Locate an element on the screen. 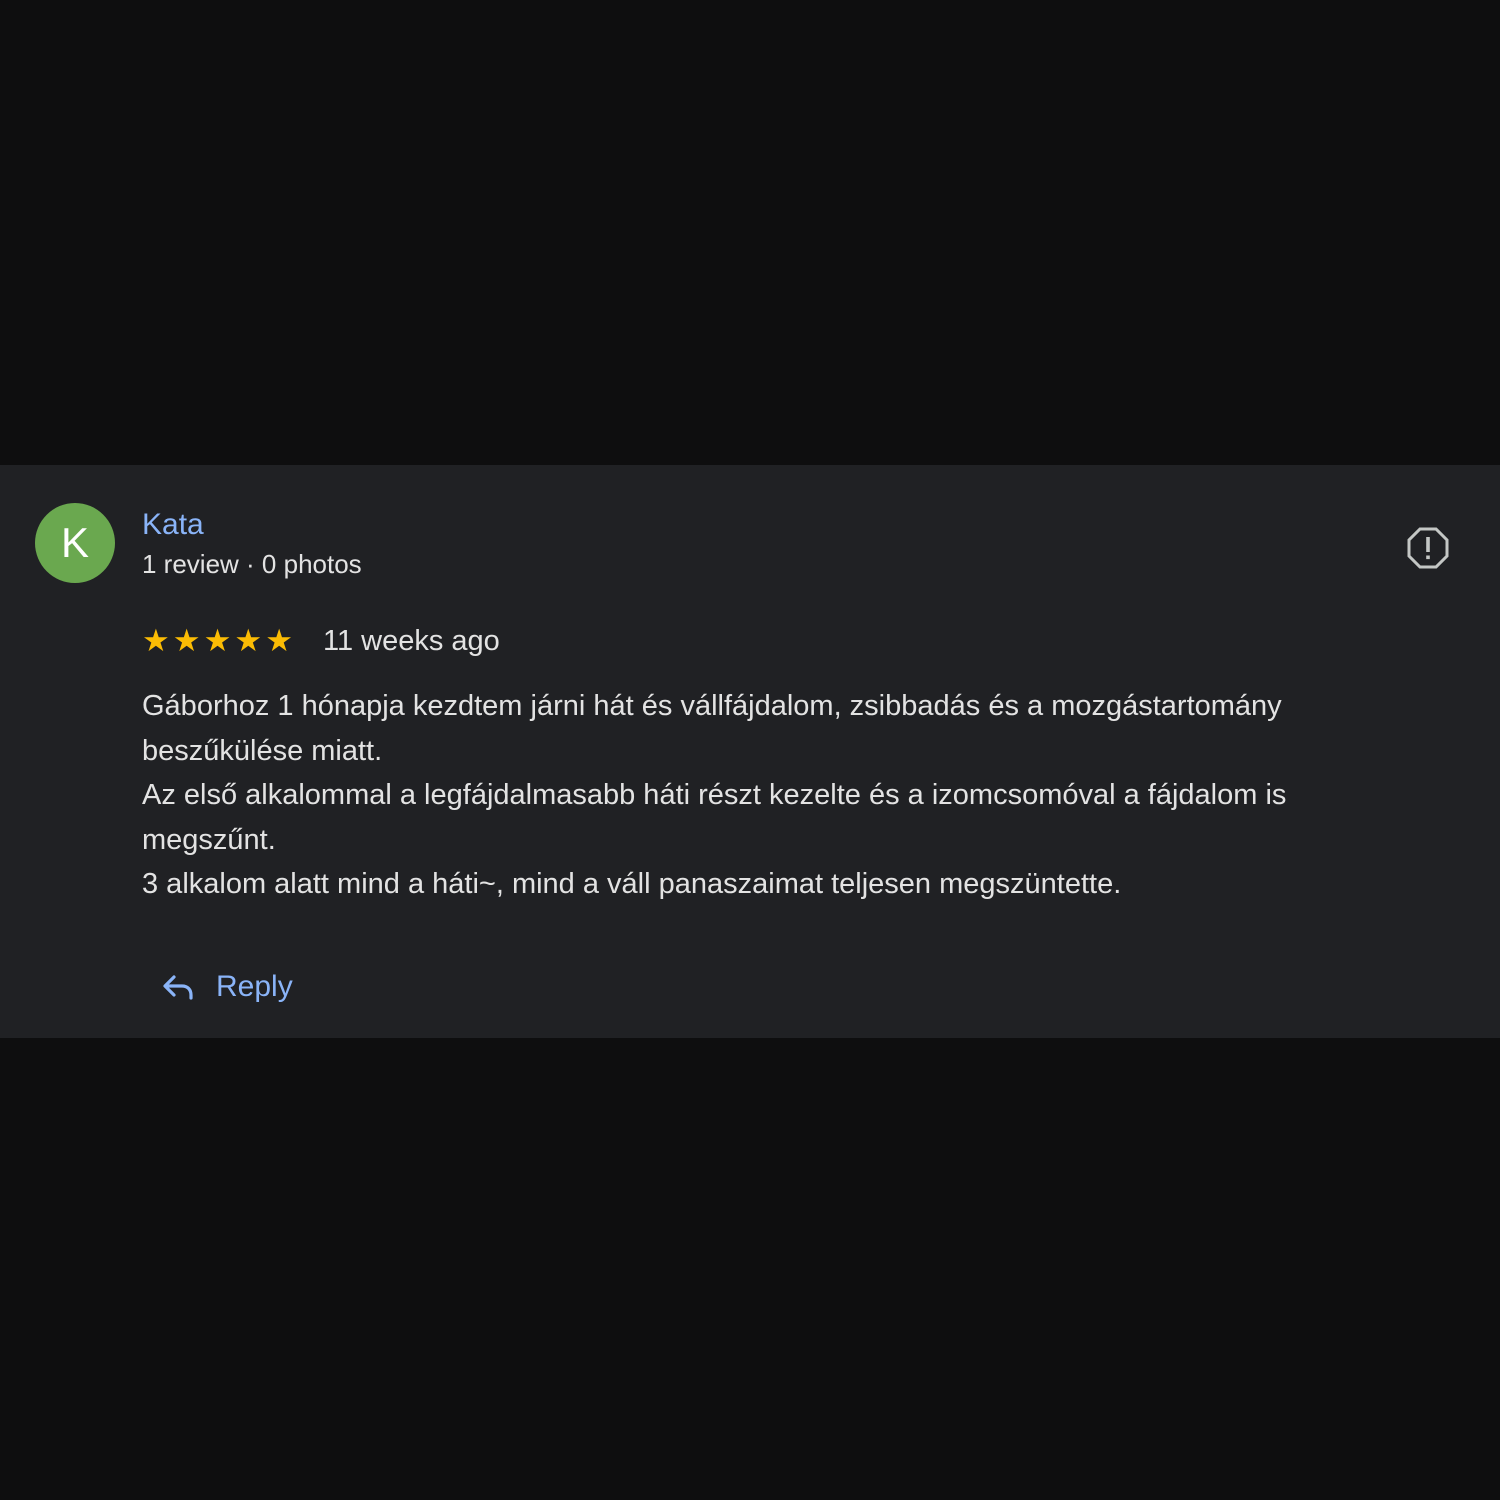 The height and width of the screenshot is (1500, 1500). avatar: K is located at coordinates (75, 543).